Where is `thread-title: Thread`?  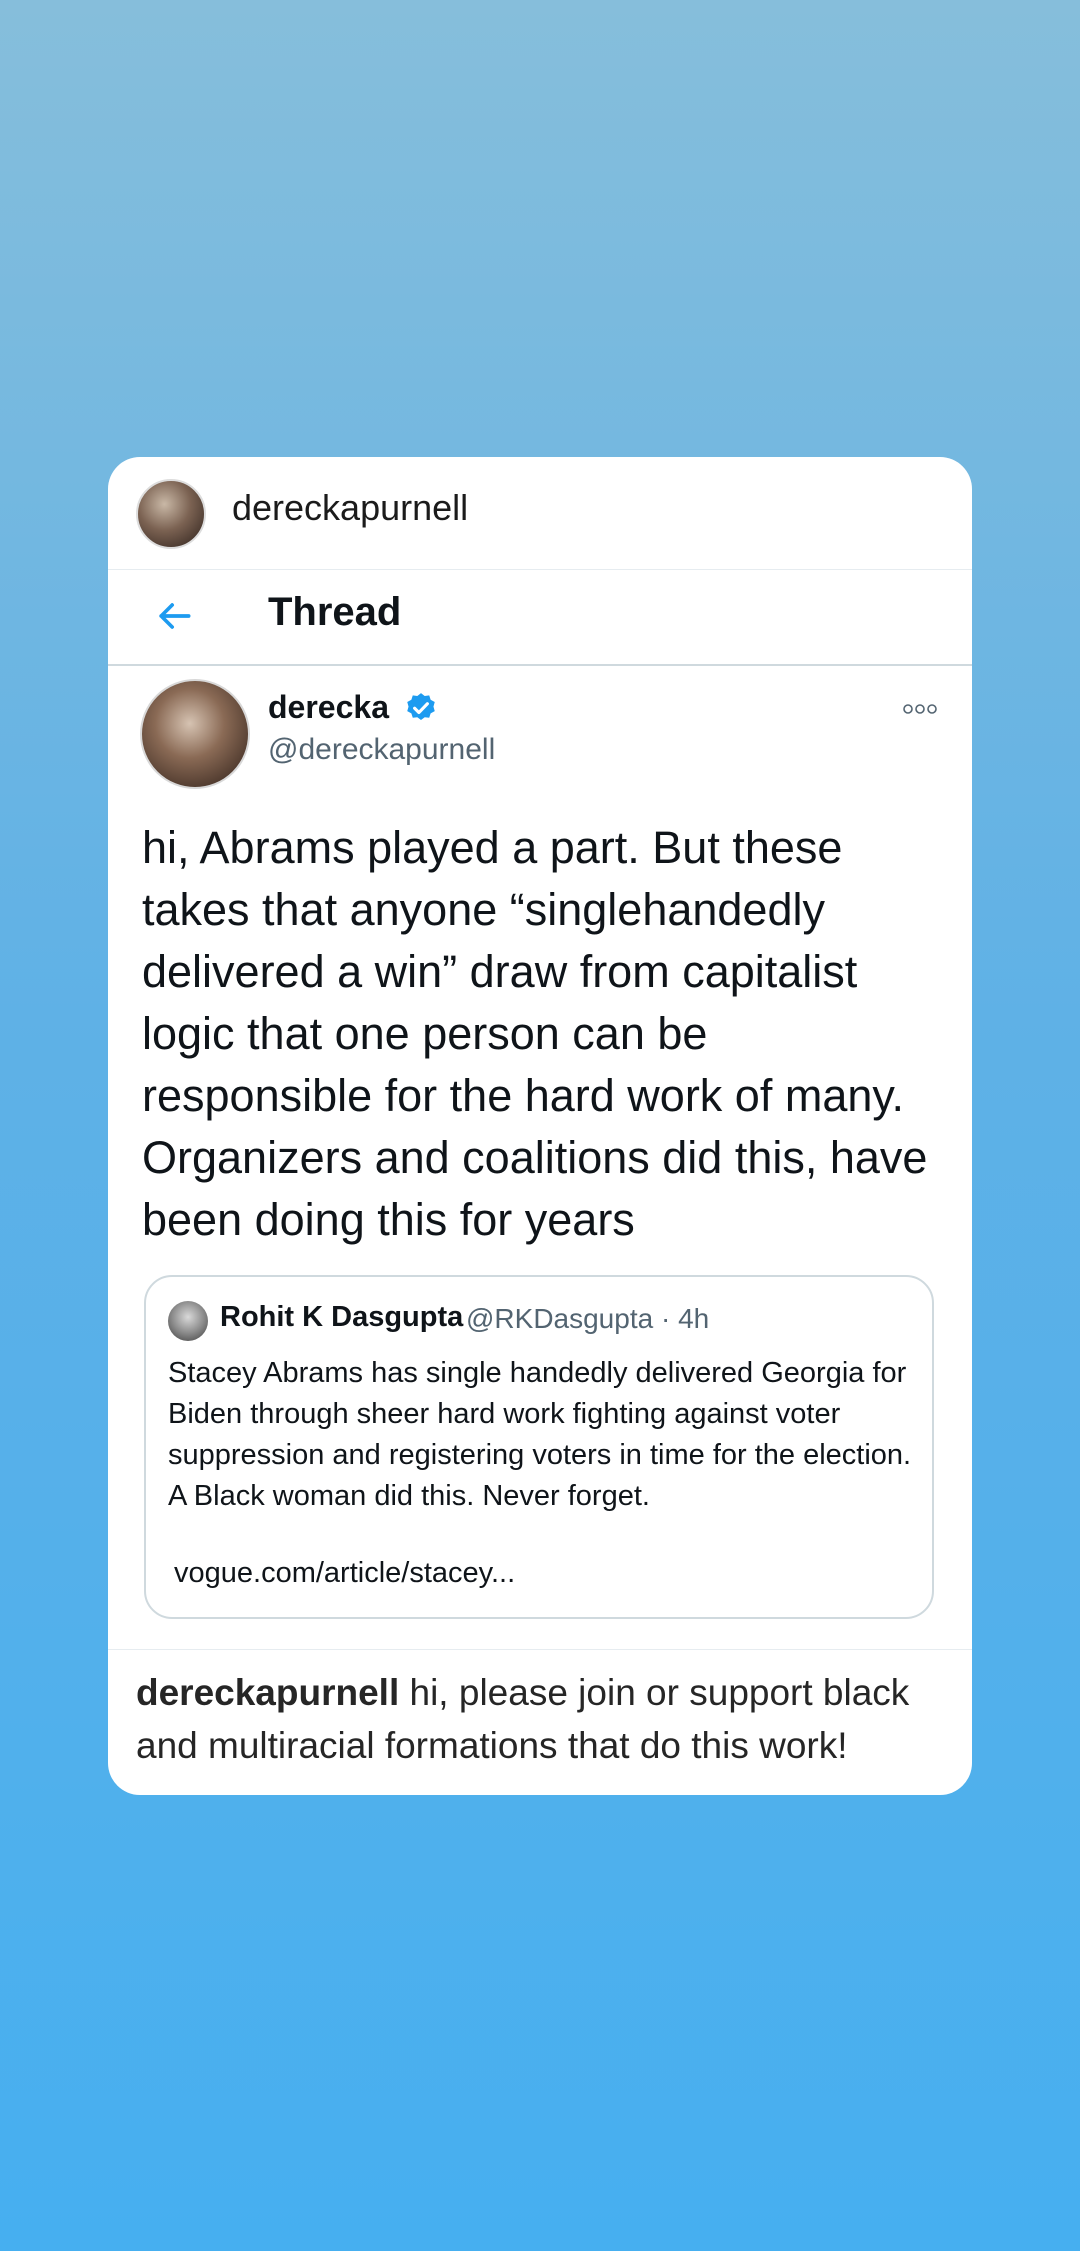
thread-title: Thread is located at coordinates (335, 612).